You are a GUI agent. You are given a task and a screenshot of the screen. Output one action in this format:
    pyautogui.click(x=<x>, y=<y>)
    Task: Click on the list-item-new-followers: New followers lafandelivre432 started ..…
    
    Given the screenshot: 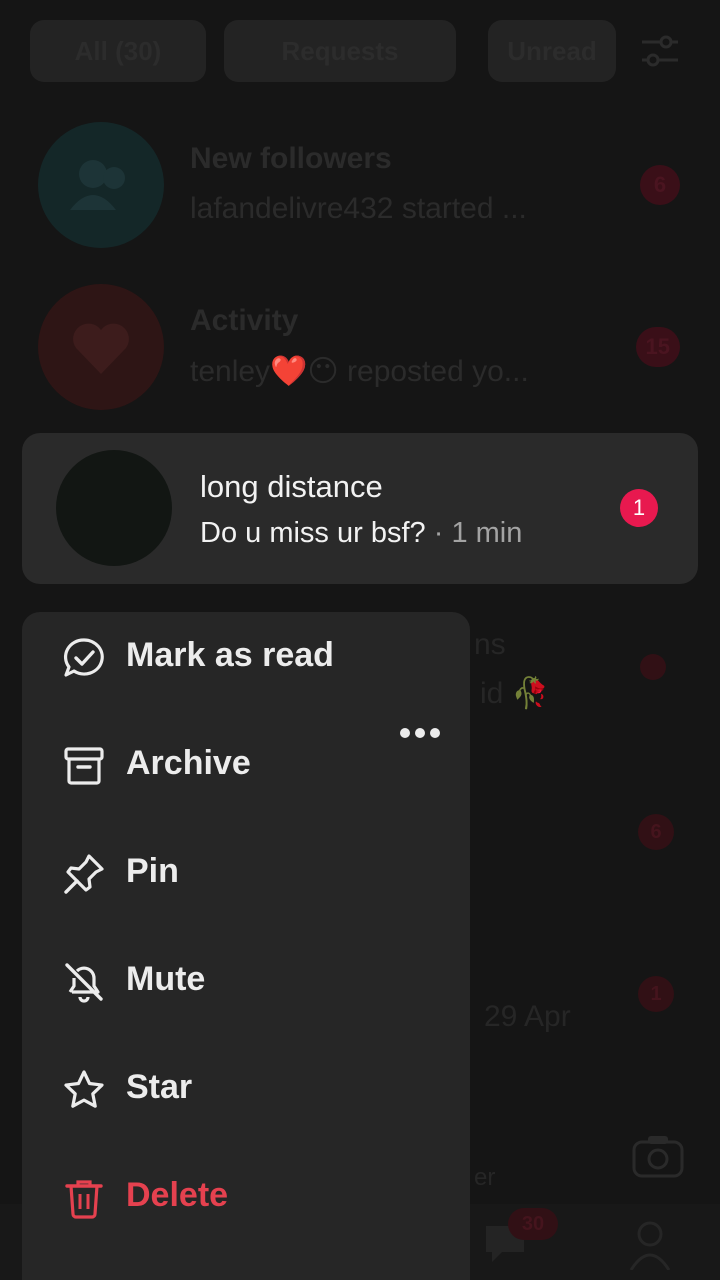 What is the action you would take?
    pyautogui.click(x=359, y=185)
    